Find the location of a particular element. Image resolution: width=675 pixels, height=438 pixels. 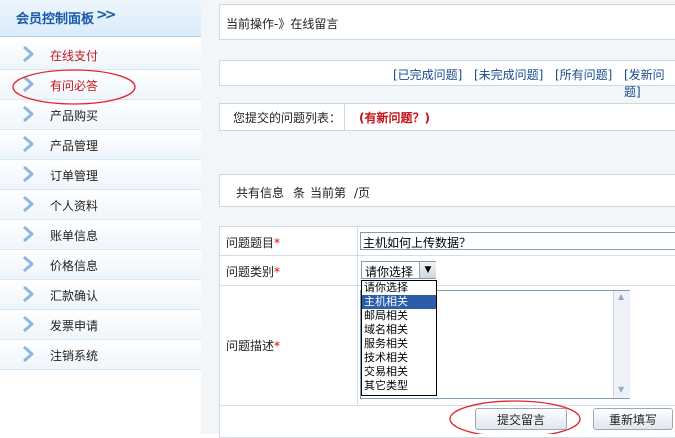

sidebar-item: 订单管理 is located at coordinates (100, 175).